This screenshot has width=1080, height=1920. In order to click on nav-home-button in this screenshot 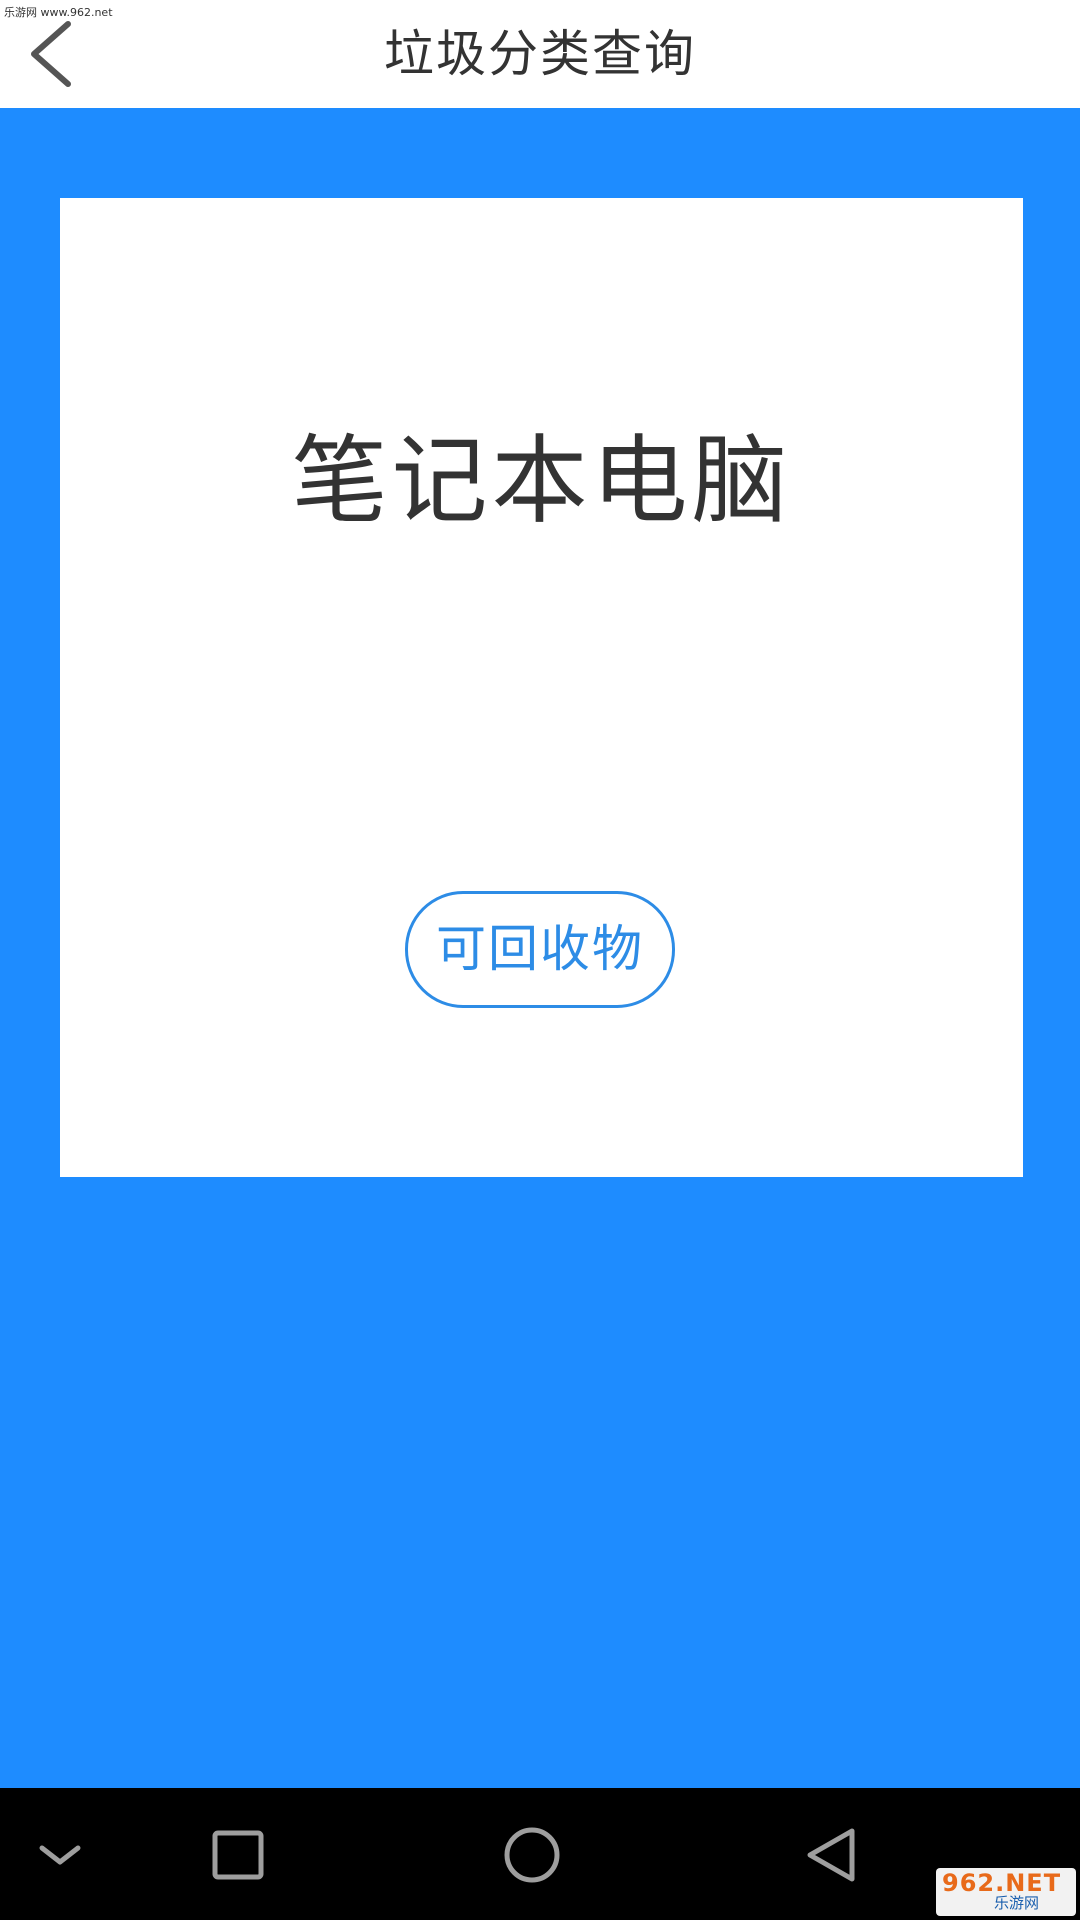, I will do `click(532, 1854)`.